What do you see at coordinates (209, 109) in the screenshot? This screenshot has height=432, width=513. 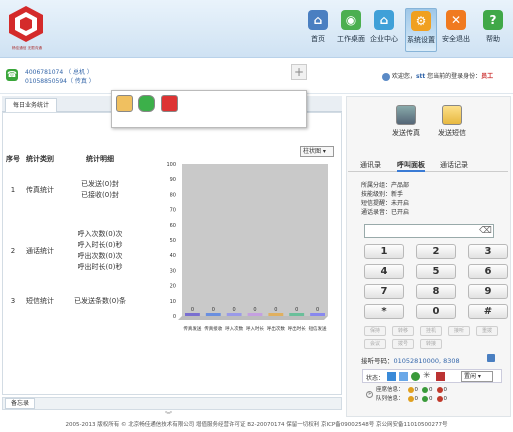 I see `quick-actions-popup` at bounding box center [209, 109].